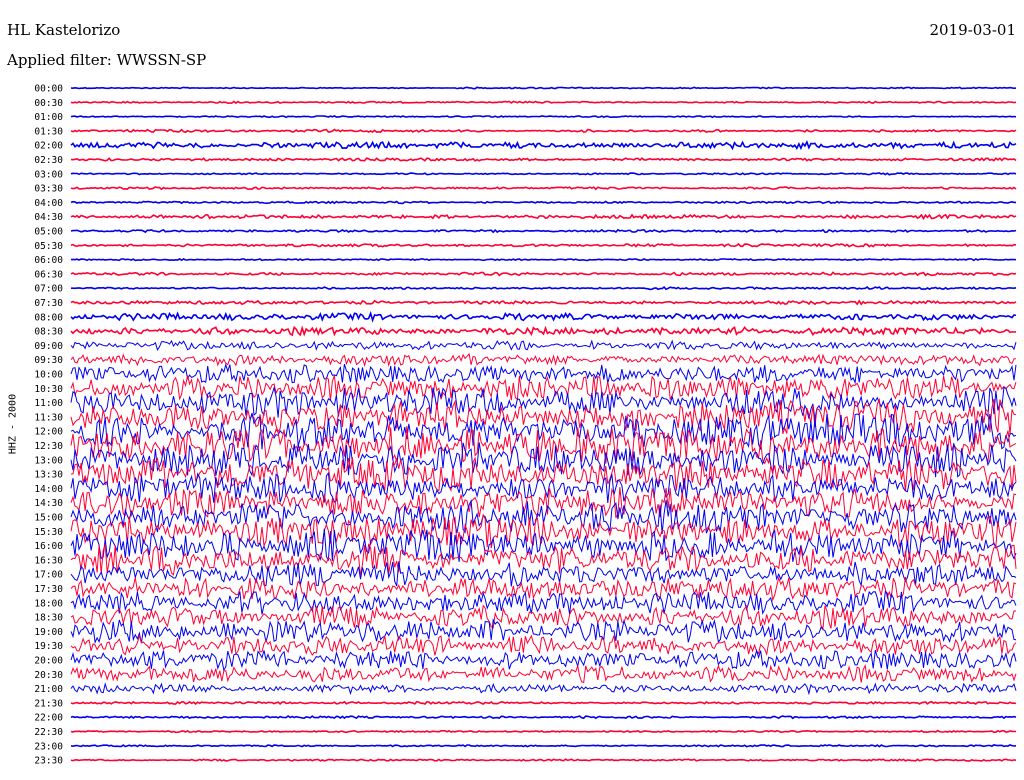 The image size is (1024, 780). I want to click on tick-label: 04:00, so click(48, 203).